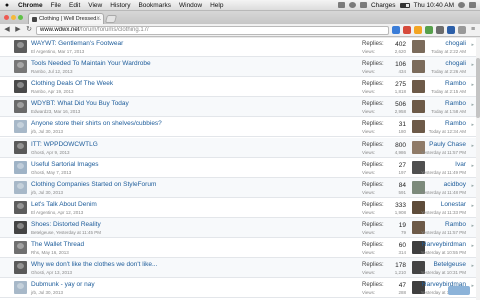 The height and width of the screenshot is (300, 480). I want to click on menu-help: Help, so click(216, 5).